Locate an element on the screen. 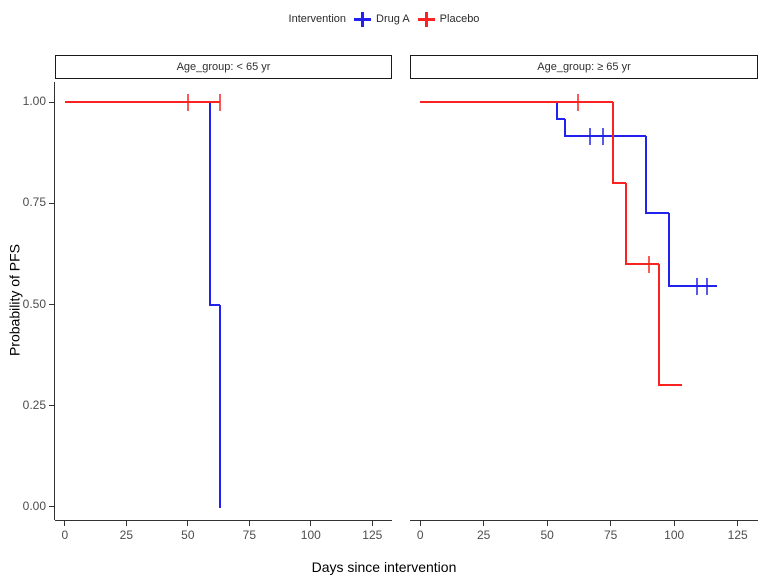 Image resolution: width=768 pixels, height=586 pixels. x-axis-label: Days since intervention is located at coordinates (384, 567).